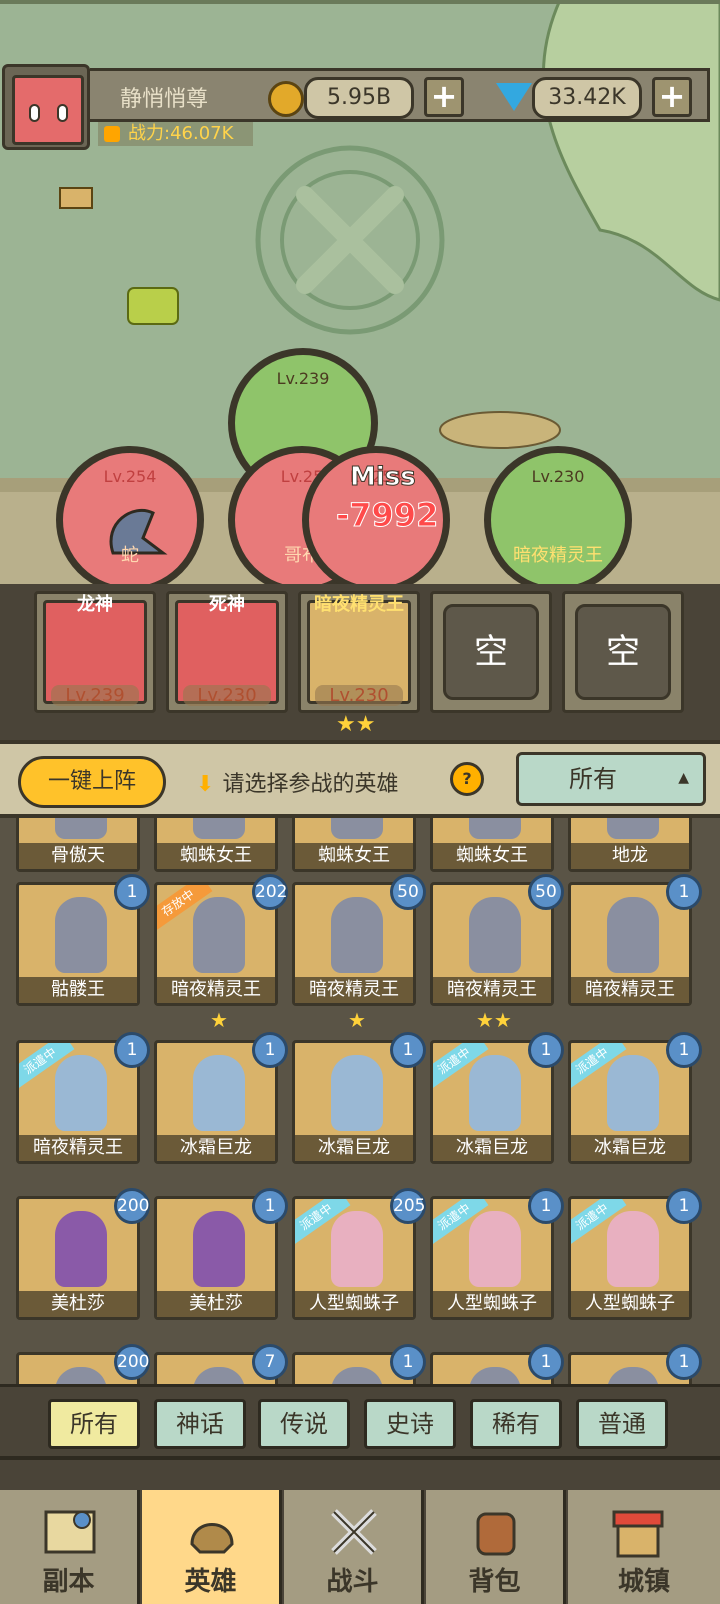  I want to click on lineup-slot-2: 死神 Lv.230, so click(227, 652).